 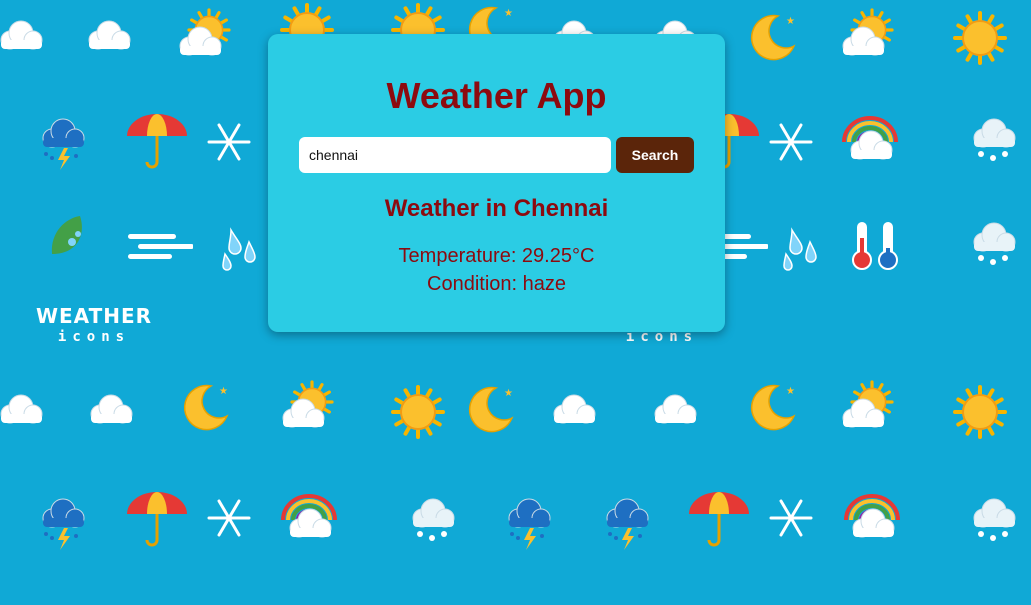 What do you see at coordinates (496, 284) in the screenshot?
I see `condition-text: Condition: haze` at bounding box center [496, 284].